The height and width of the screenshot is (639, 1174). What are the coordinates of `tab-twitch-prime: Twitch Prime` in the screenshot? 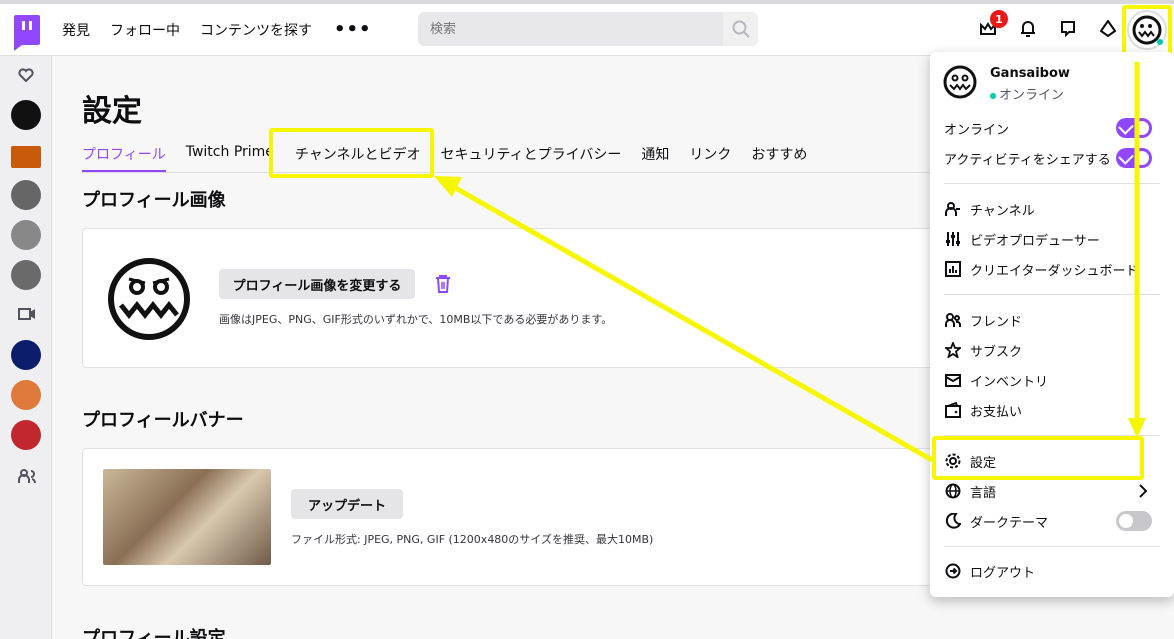 It's located at (230, 158).